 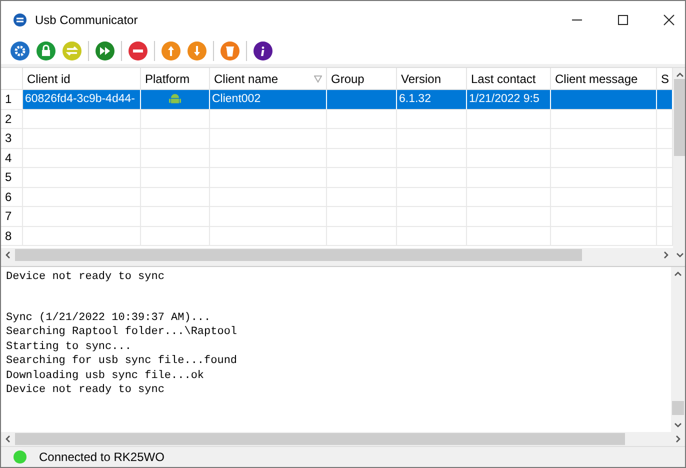 I want to click on lock-icon, so click(x=46, y=51).